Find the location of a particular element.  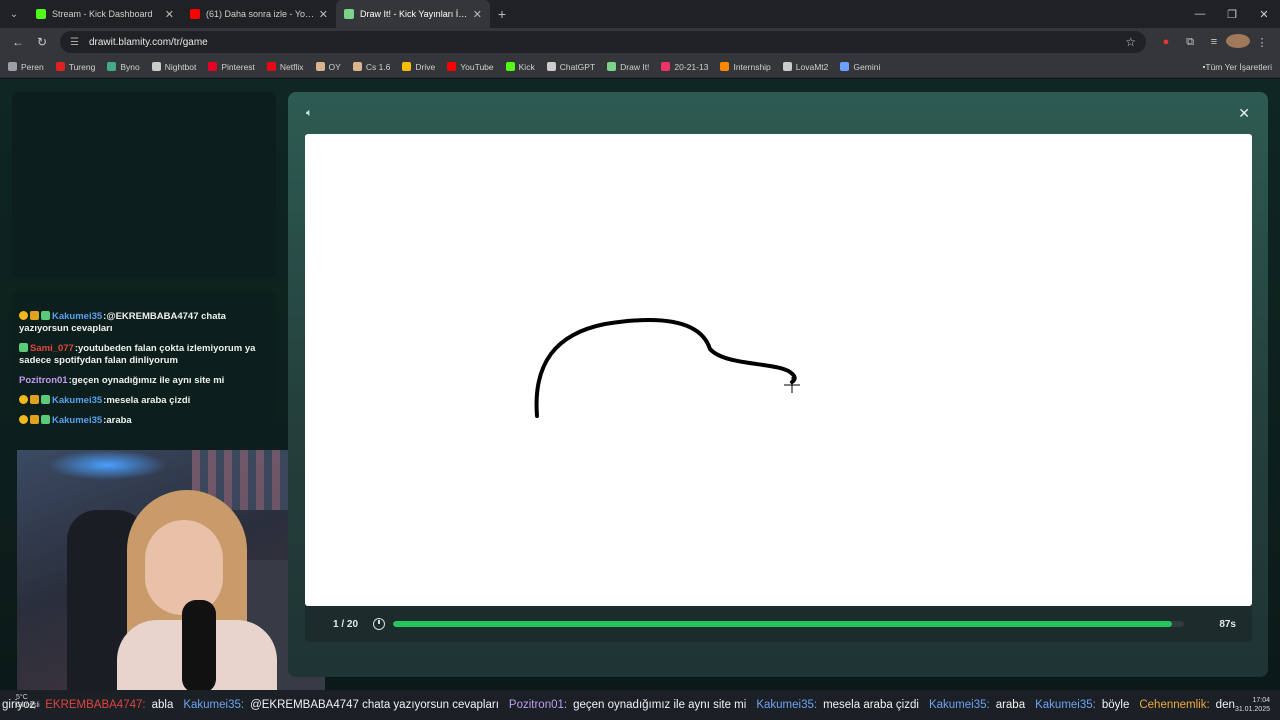

clock-time: 17:04 is located at coordinates (1261, 700).